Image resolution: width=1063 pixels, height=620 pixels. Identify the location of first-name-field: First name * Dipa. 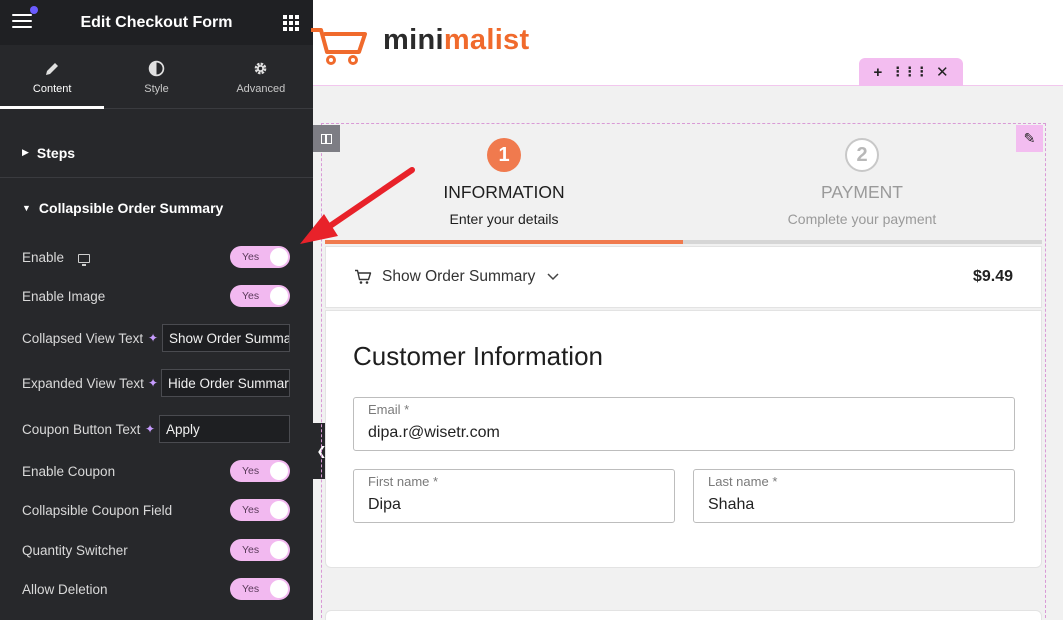
(514, 496).